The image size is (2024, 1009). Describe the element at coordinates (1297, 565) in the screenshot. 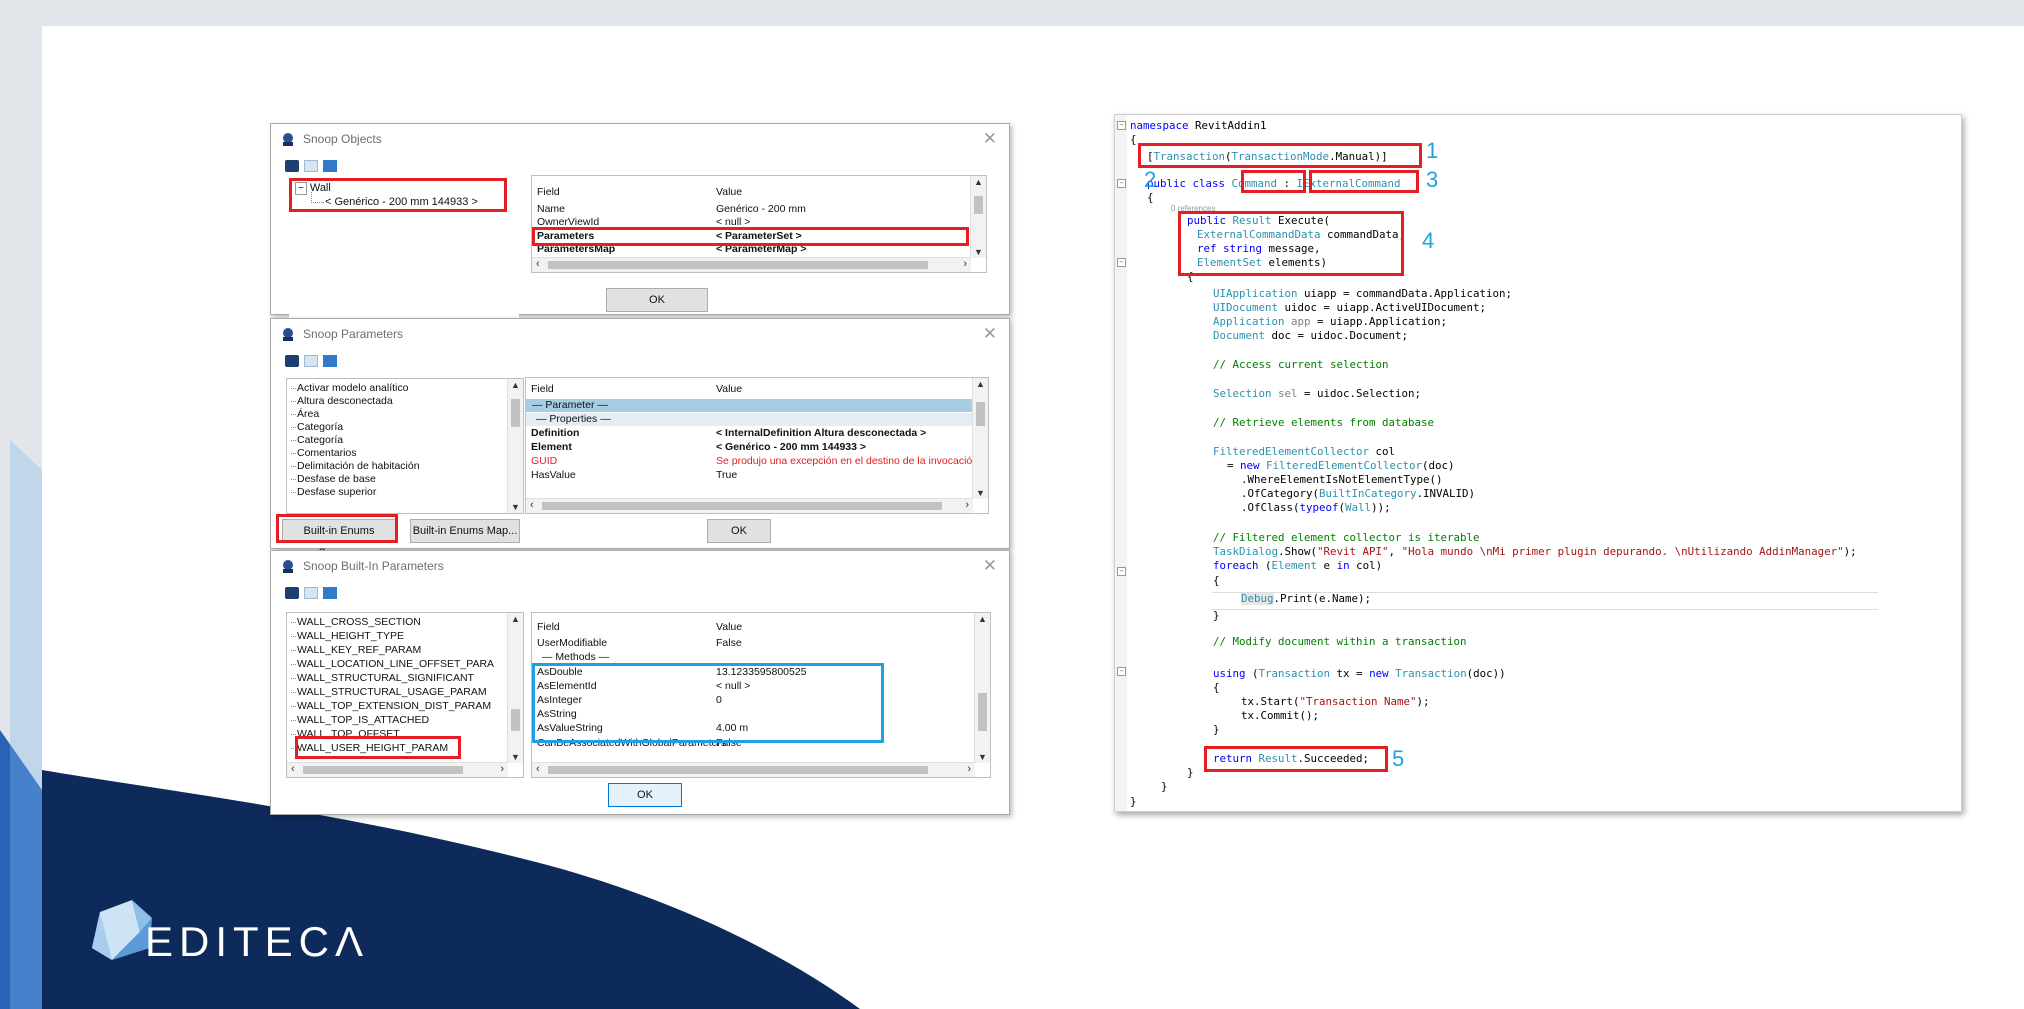

I see `code-line: foreach (Element e in col)` at that location.